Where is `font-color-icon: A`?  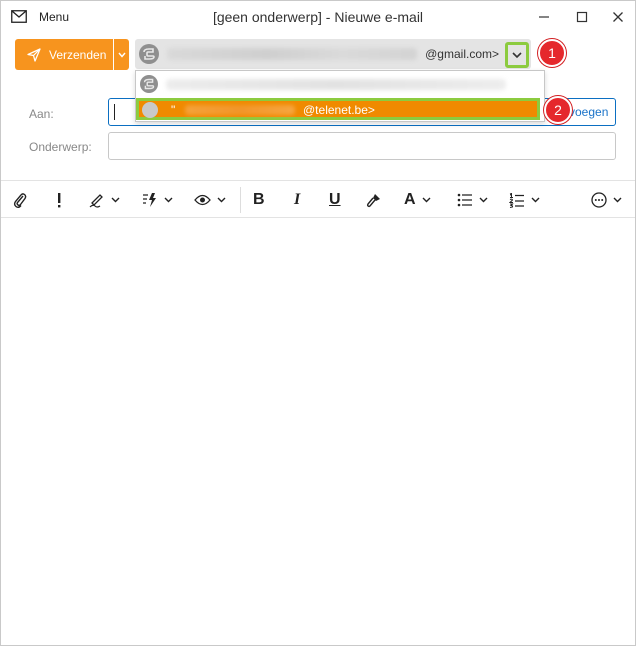
font-color-icon: A is located at coordinates (410, 199).